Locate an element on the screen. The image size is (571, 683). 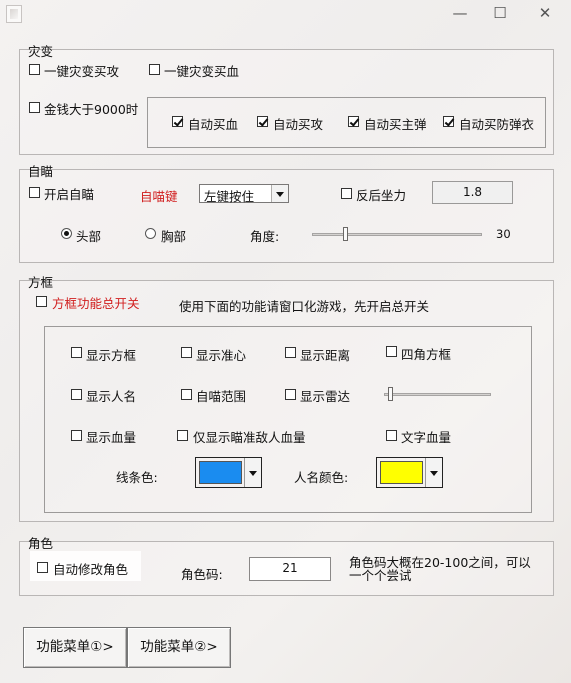
close-button: ✕ is located at coordinates (545, 14).